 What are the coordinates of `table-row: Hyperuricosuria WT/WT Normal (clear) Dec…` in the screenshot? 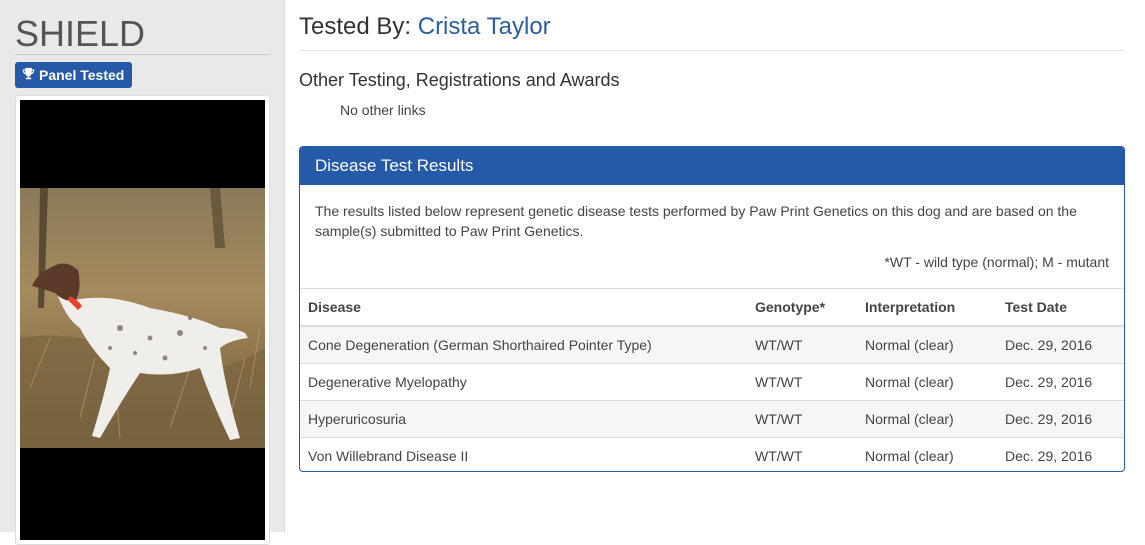 It's located at (712, 419).